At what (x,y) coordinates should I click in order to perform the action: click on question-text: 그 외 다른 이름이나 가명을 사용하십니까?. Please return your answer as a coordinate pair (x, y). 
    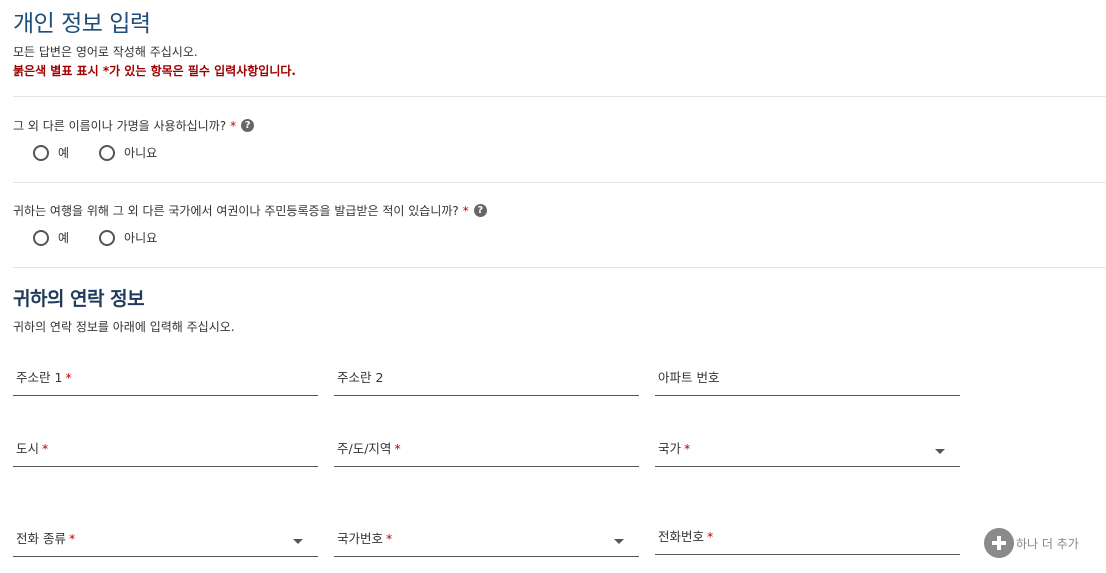
    Looking at the image, I should click on (120, 126).